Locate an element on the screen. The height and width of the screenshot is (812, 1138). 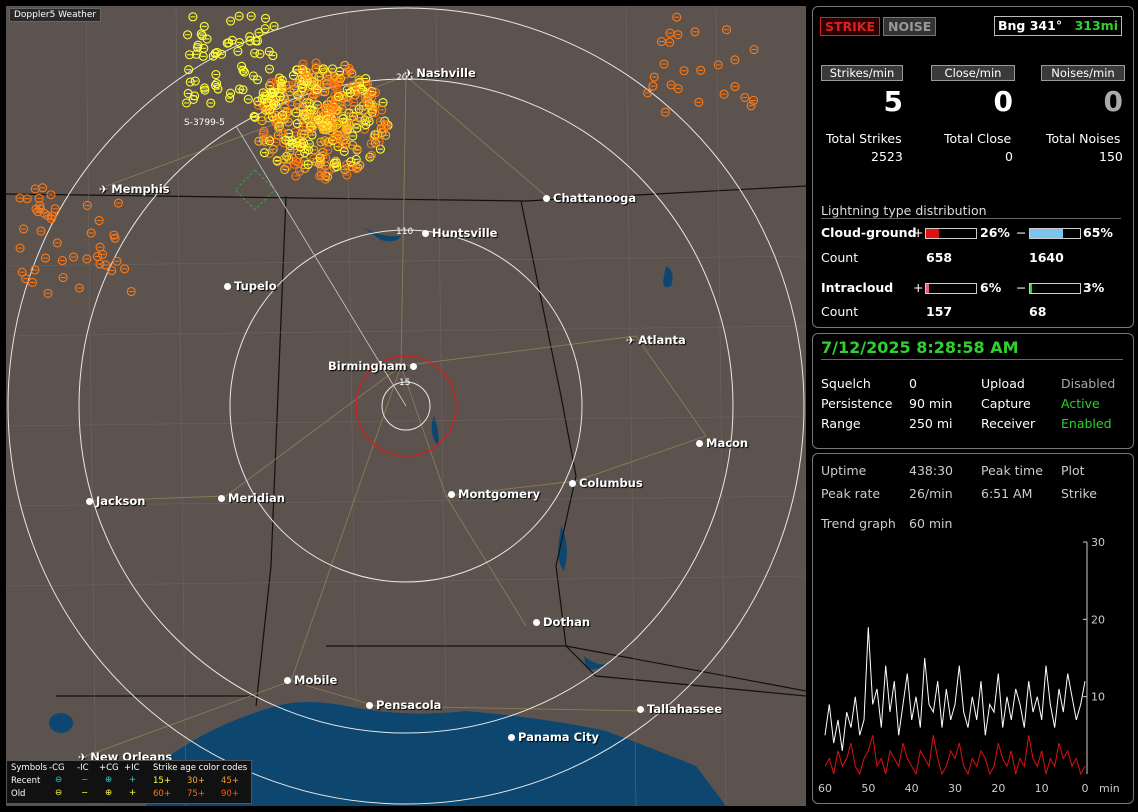
x-tick-label: 30 is located at coordinates (955, 788).